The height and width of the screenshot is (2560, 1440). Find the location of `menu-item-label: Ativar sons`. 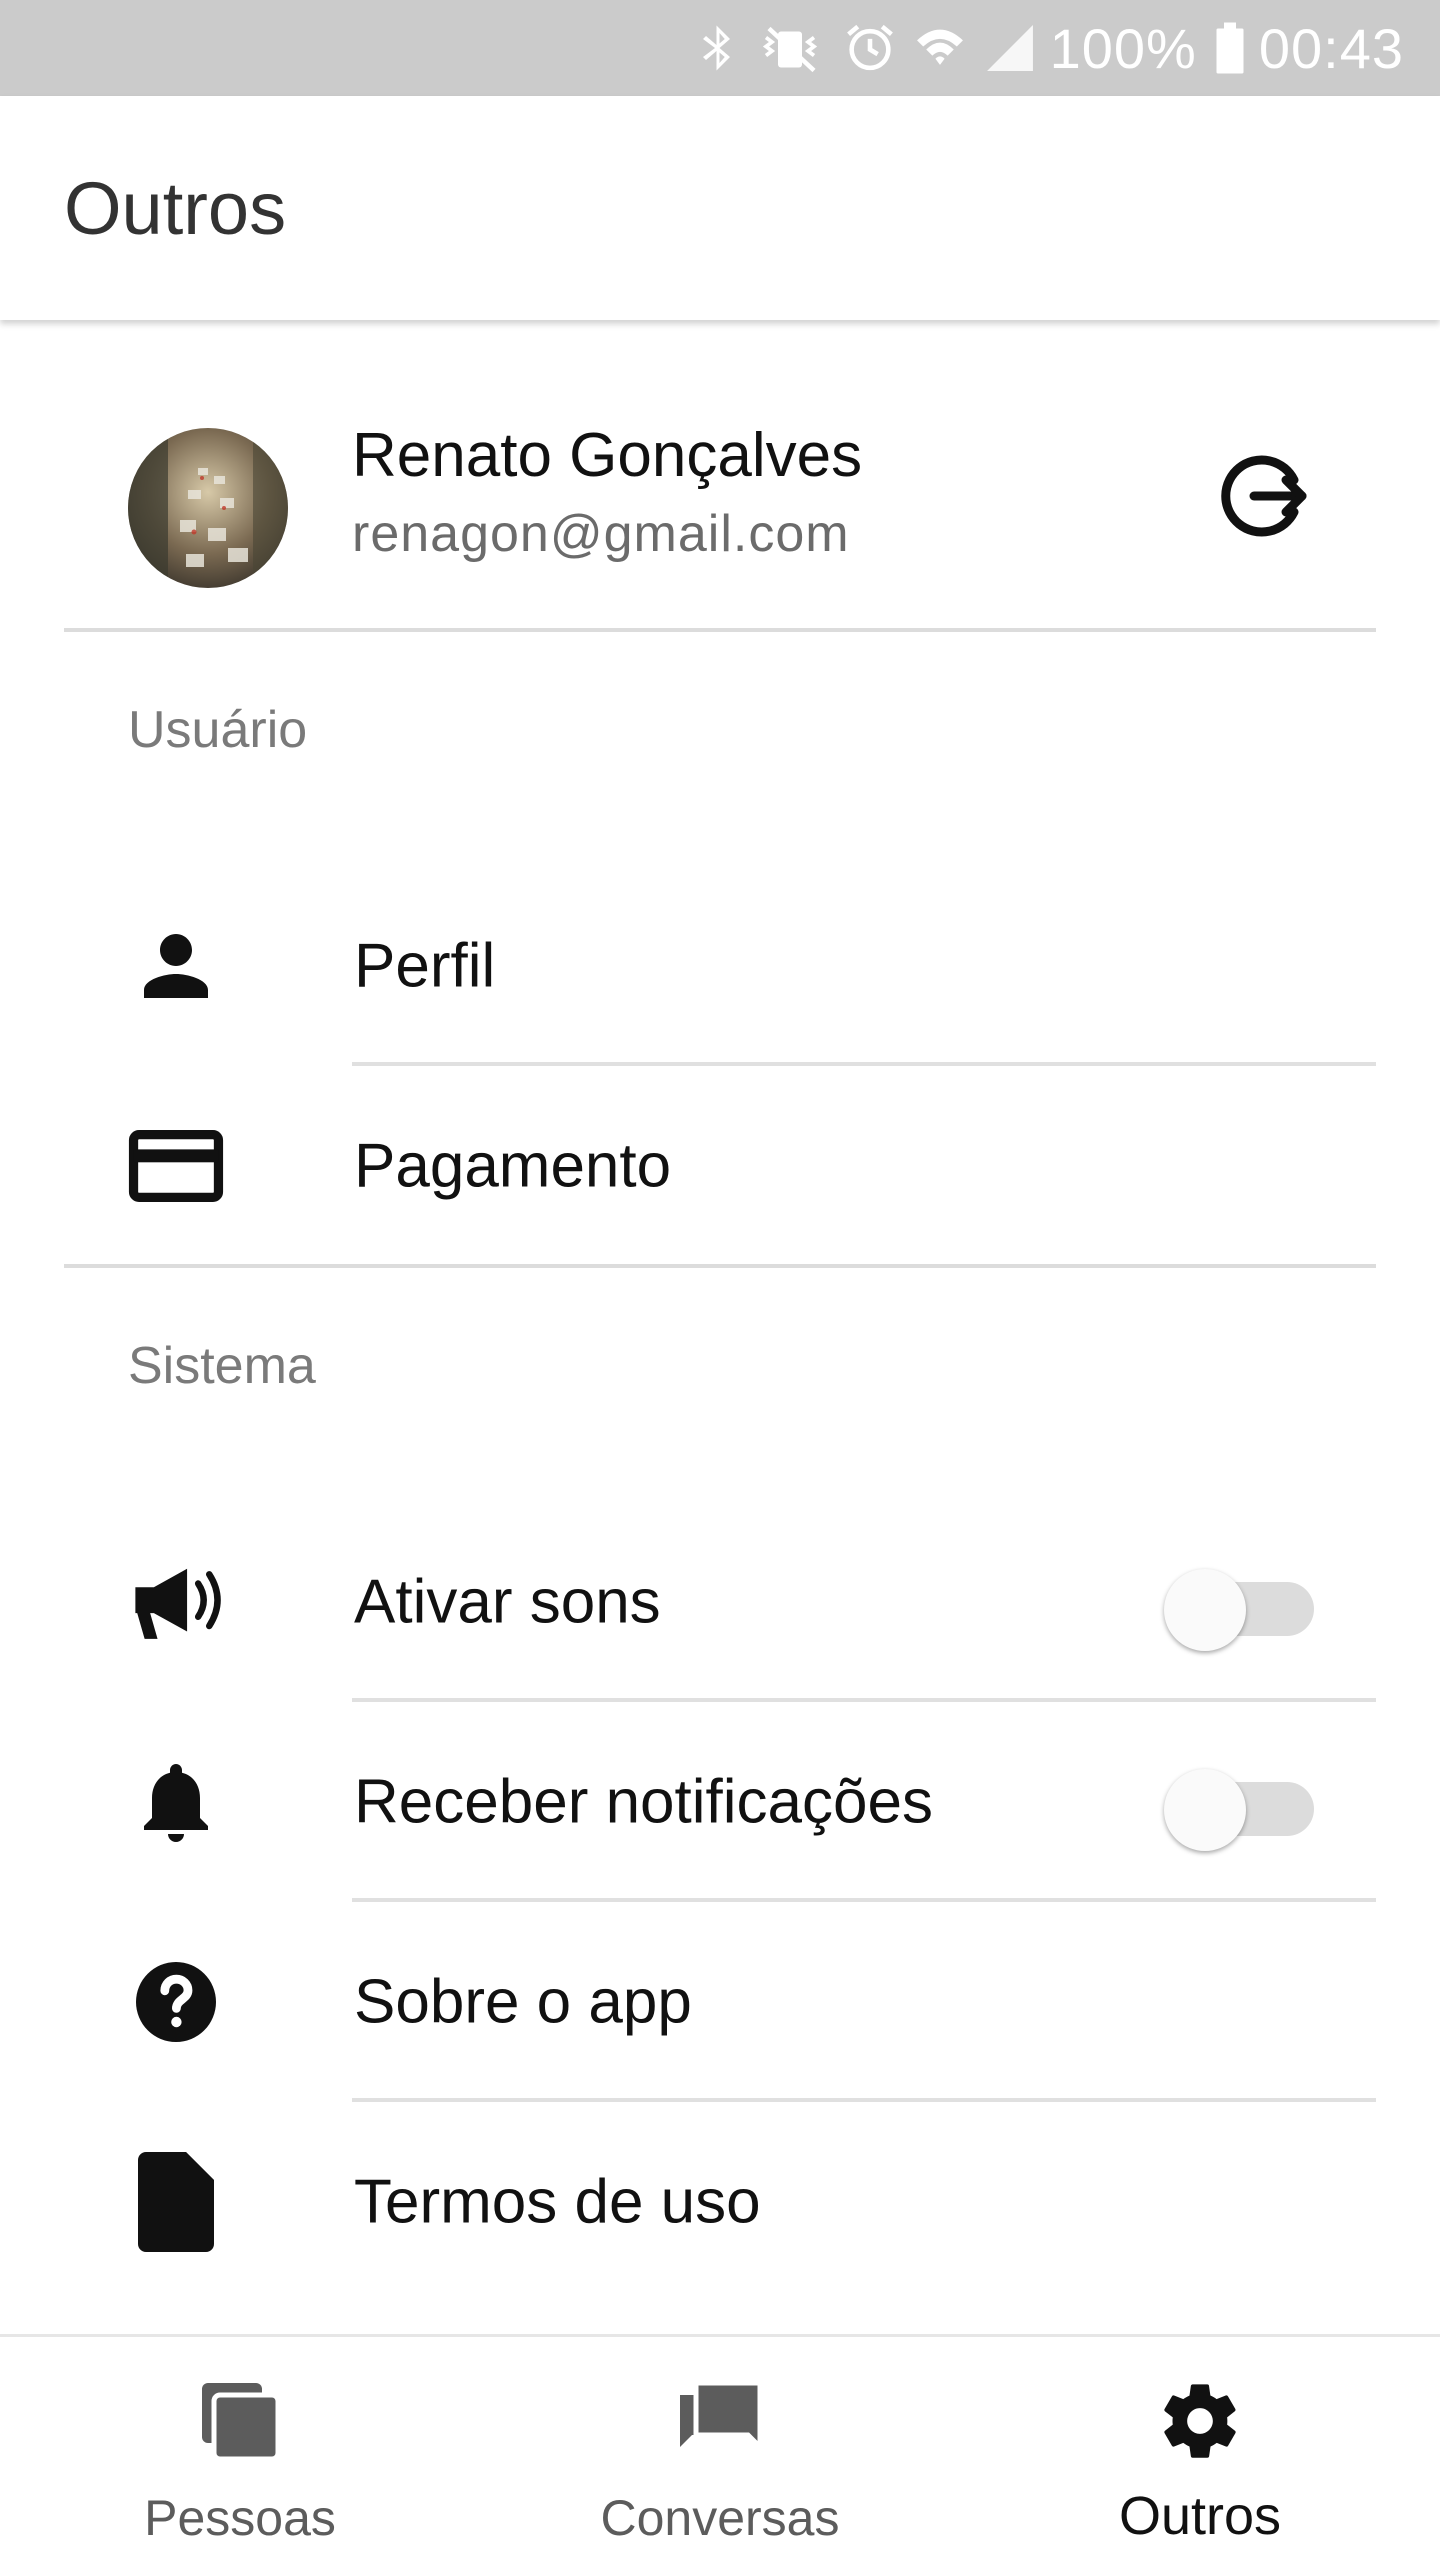

menu-item-label: Ativar sons is located at coordinates (507, 1602).